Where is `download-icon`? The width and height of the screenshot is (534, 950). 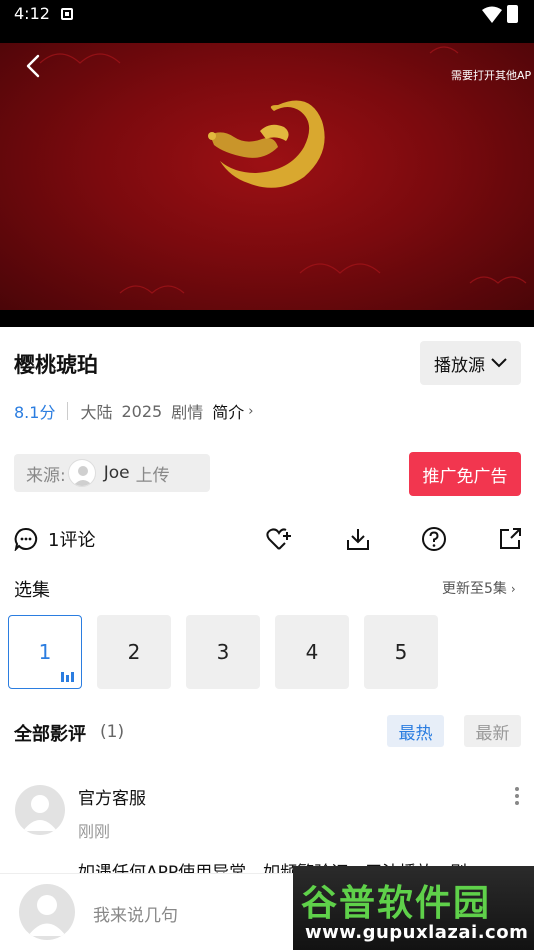 download-icon is located at coordinates (358, 539).